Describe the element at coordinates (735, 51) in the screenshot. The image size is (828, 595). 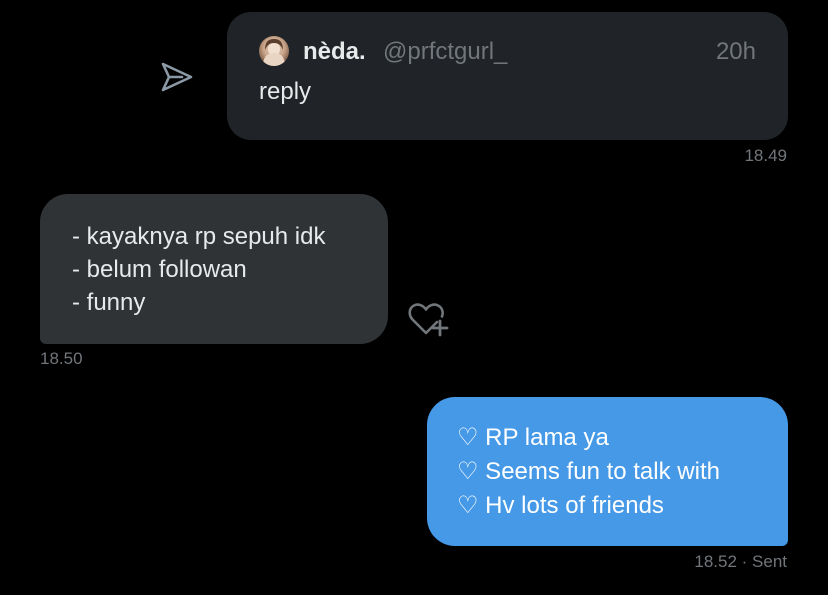
I see `quoted-post-time: 20h` at that location.